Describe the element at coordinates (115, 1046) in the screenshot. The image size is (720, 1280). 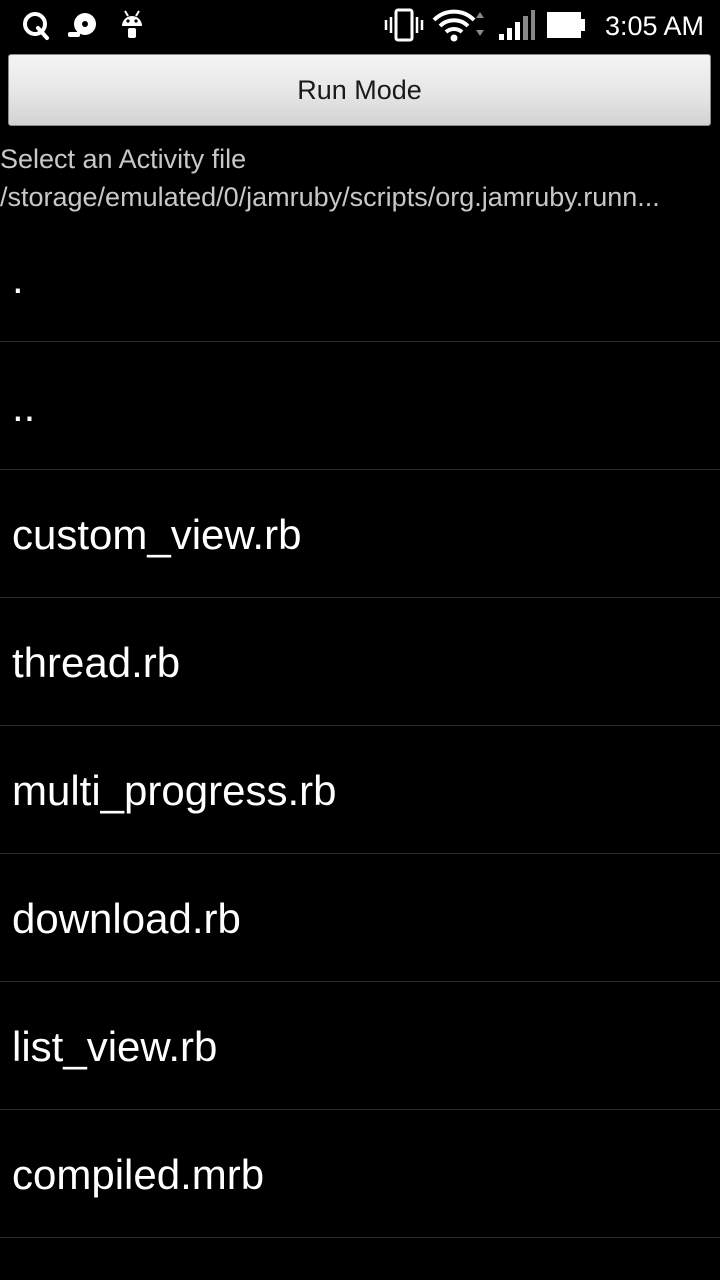
I see `file-name: list_view.rb` at that location.